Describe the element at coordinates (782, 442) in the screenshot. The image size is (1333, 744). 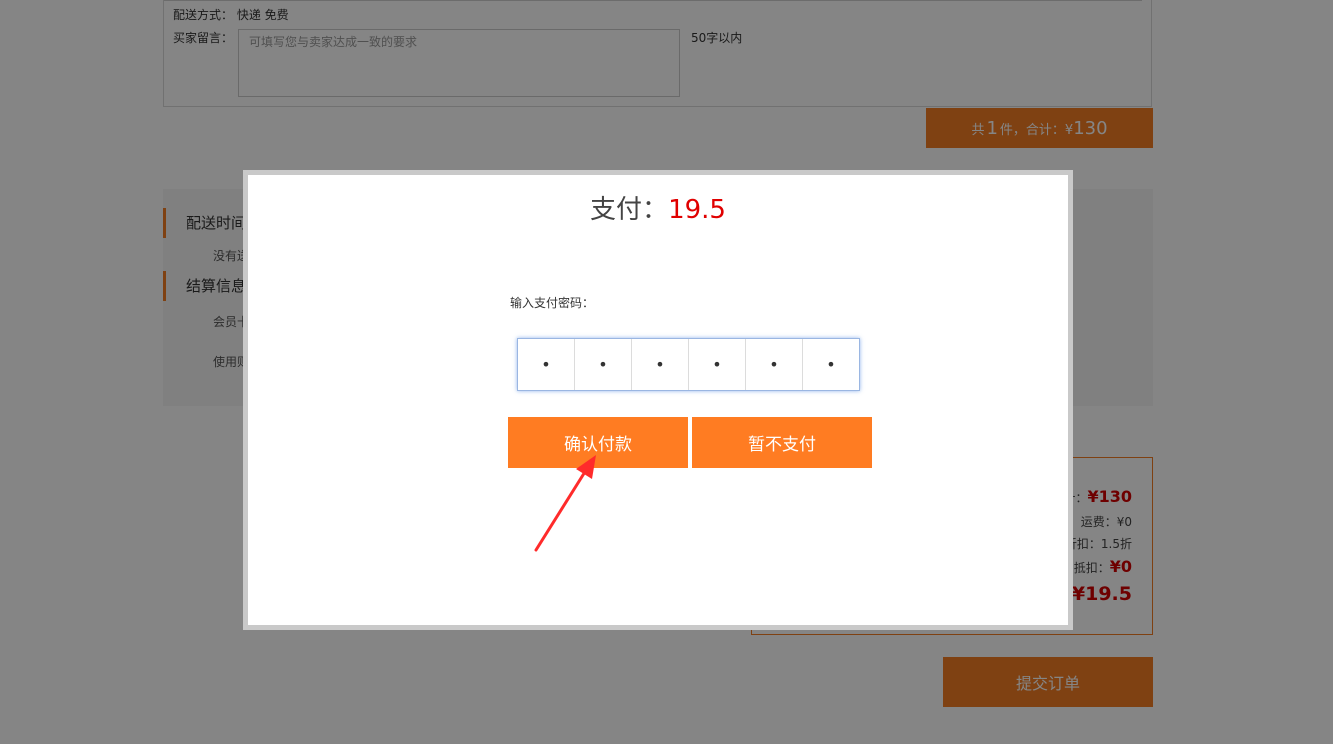
I see `cancel-payment-button: 暂不支付` at that location.